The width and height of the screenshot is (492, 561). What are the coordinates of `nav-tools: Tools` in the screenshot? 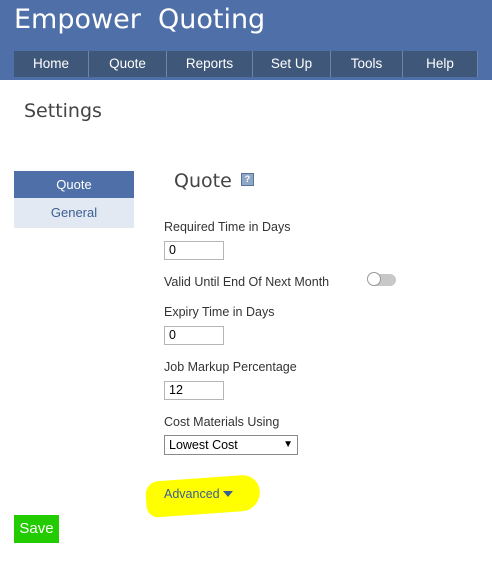 It's located at (367, 64).